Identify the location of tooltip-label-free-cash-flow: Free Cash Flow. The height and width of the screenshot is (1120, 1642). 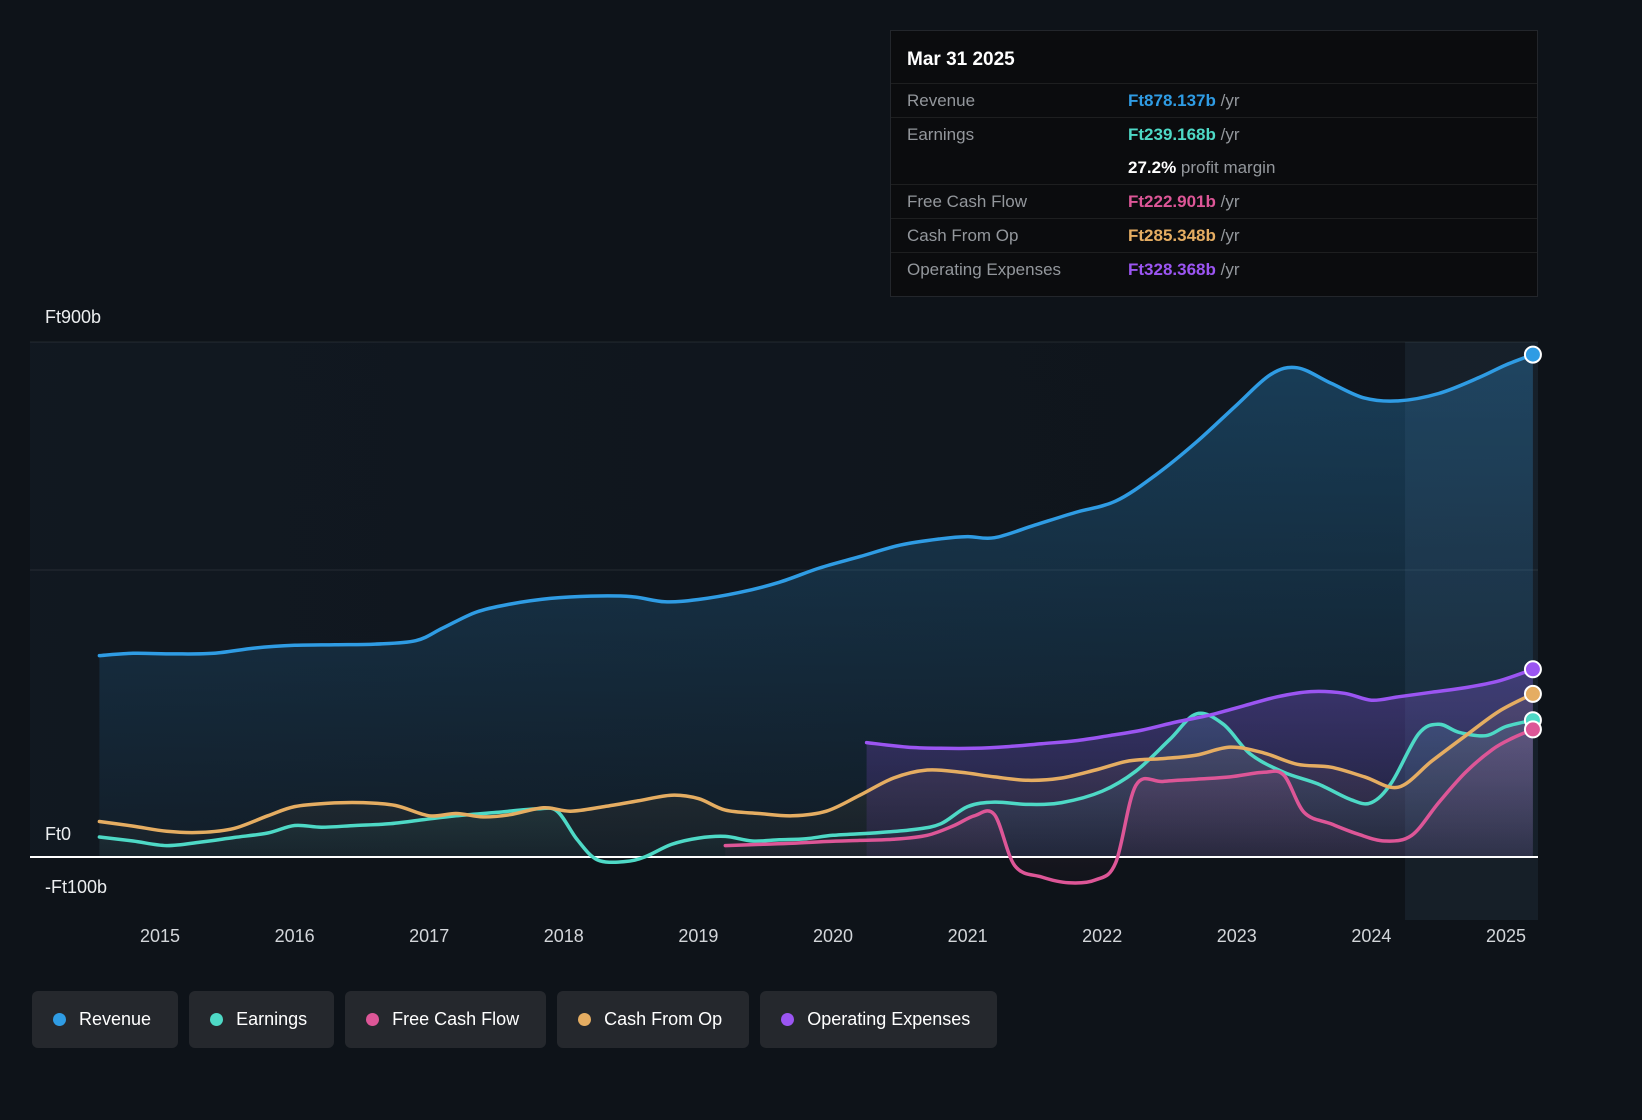
(967, 201).